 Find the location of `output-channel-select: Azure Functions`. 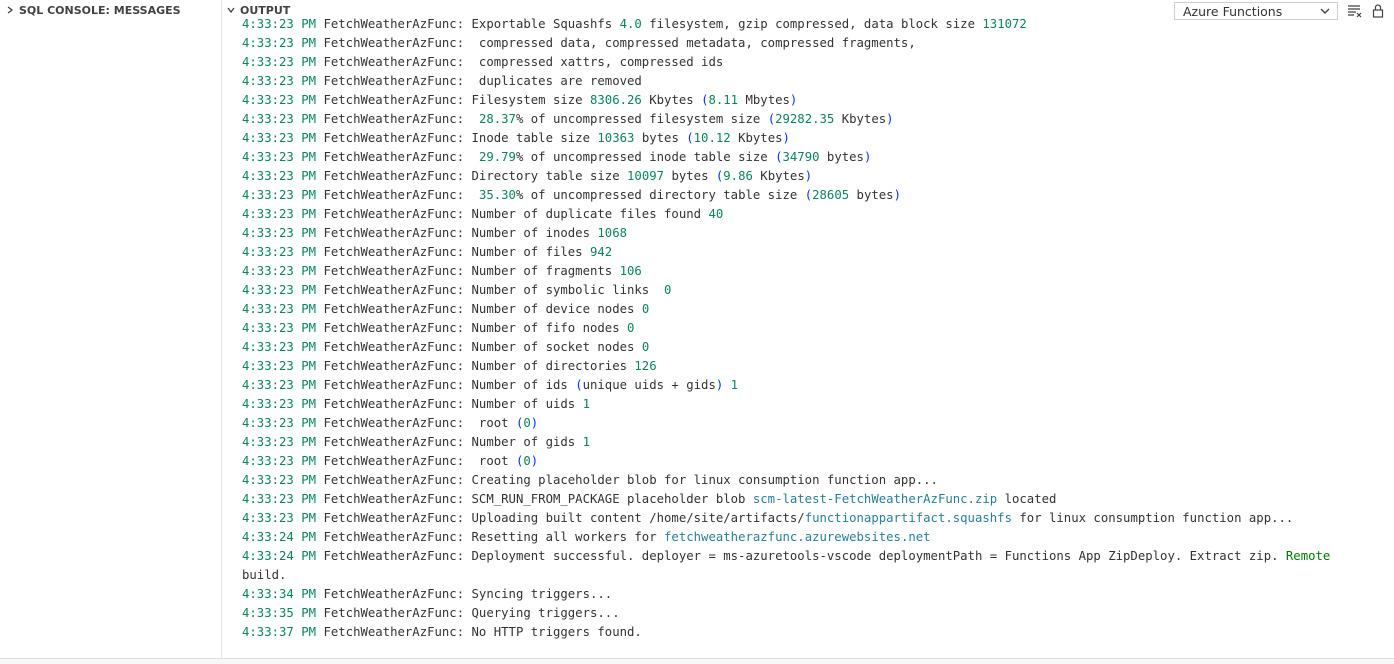

output-channel-select: Azure Functions is located at coordinates (1256, 11).